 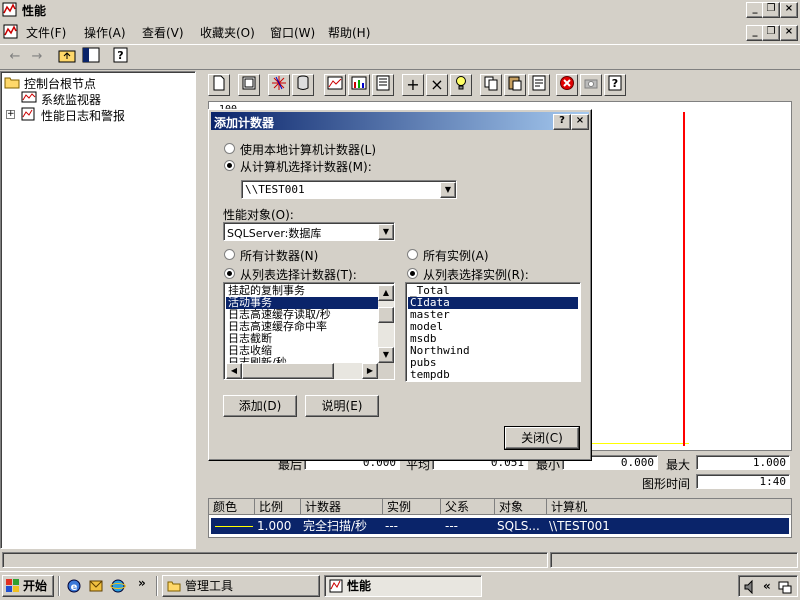 I want to click on object-combo: SQLServer:数据库 ▼, so click(x=309, y=231).